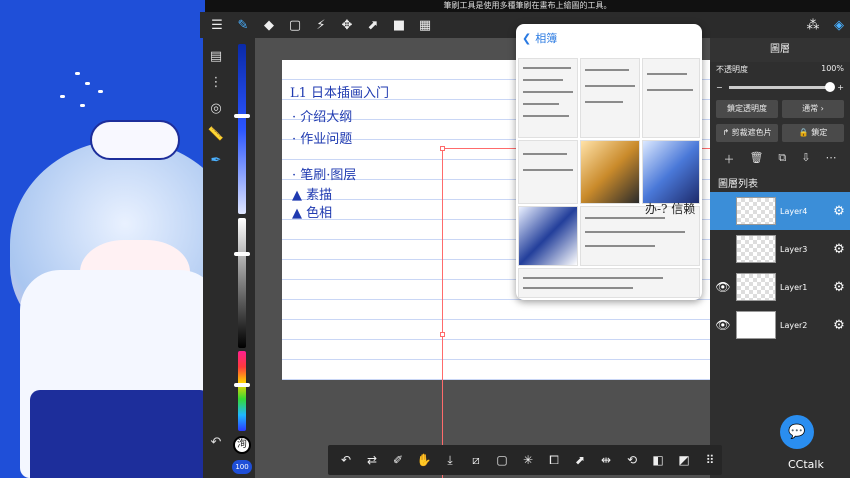 The image size is (850, 478). I want to click on add-layer-icon: ＋, so click(728, 159).